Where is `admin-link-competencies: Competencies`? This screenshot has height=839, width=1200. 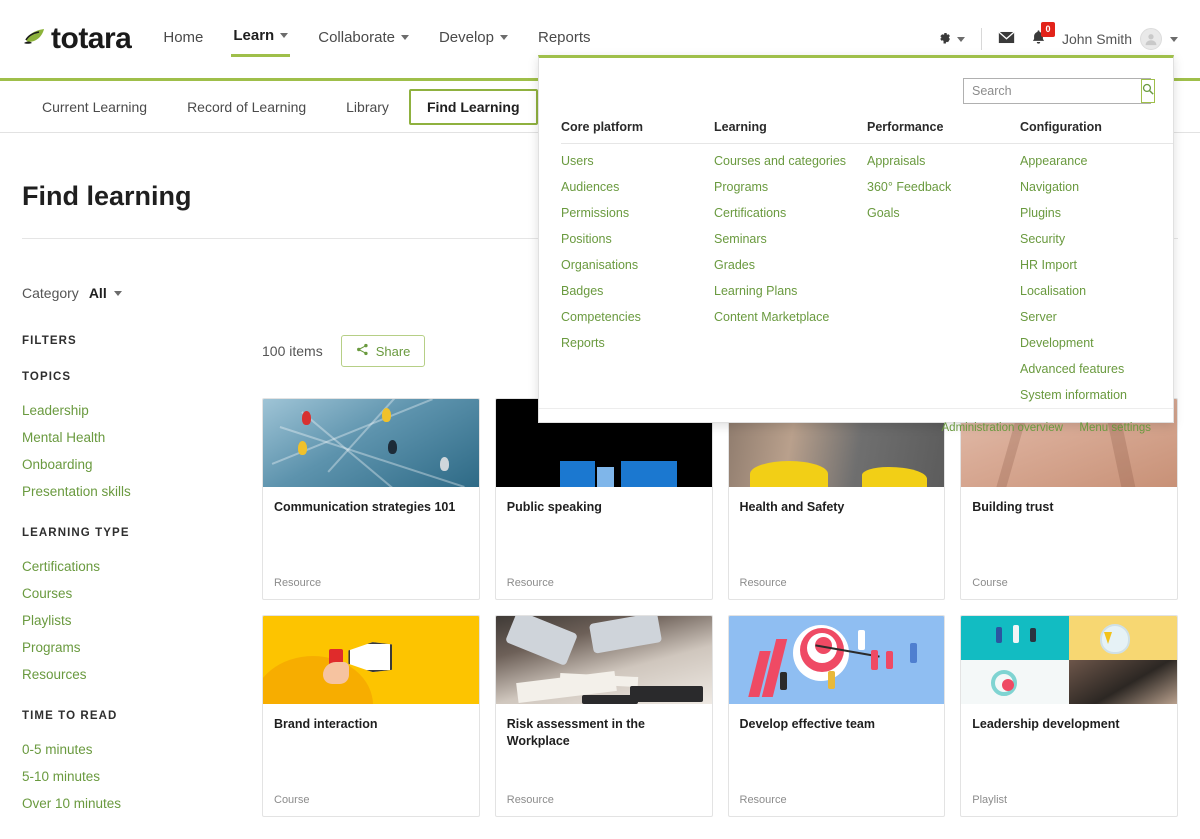 admin-link-competencies: Competencies is located at coordinates (637, 317).